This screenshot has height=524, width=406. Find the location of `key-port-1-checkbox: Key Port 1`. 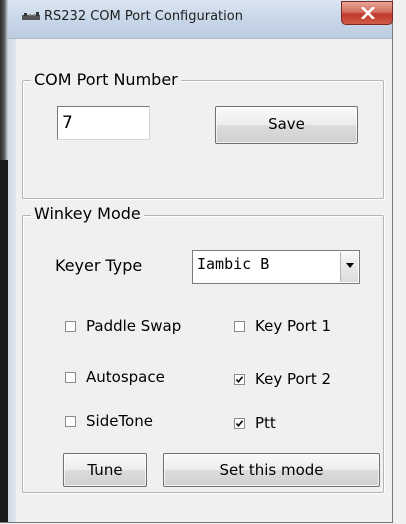

key-port-1-checkbox: Key Port 1 is located at coordinates (282, 326).